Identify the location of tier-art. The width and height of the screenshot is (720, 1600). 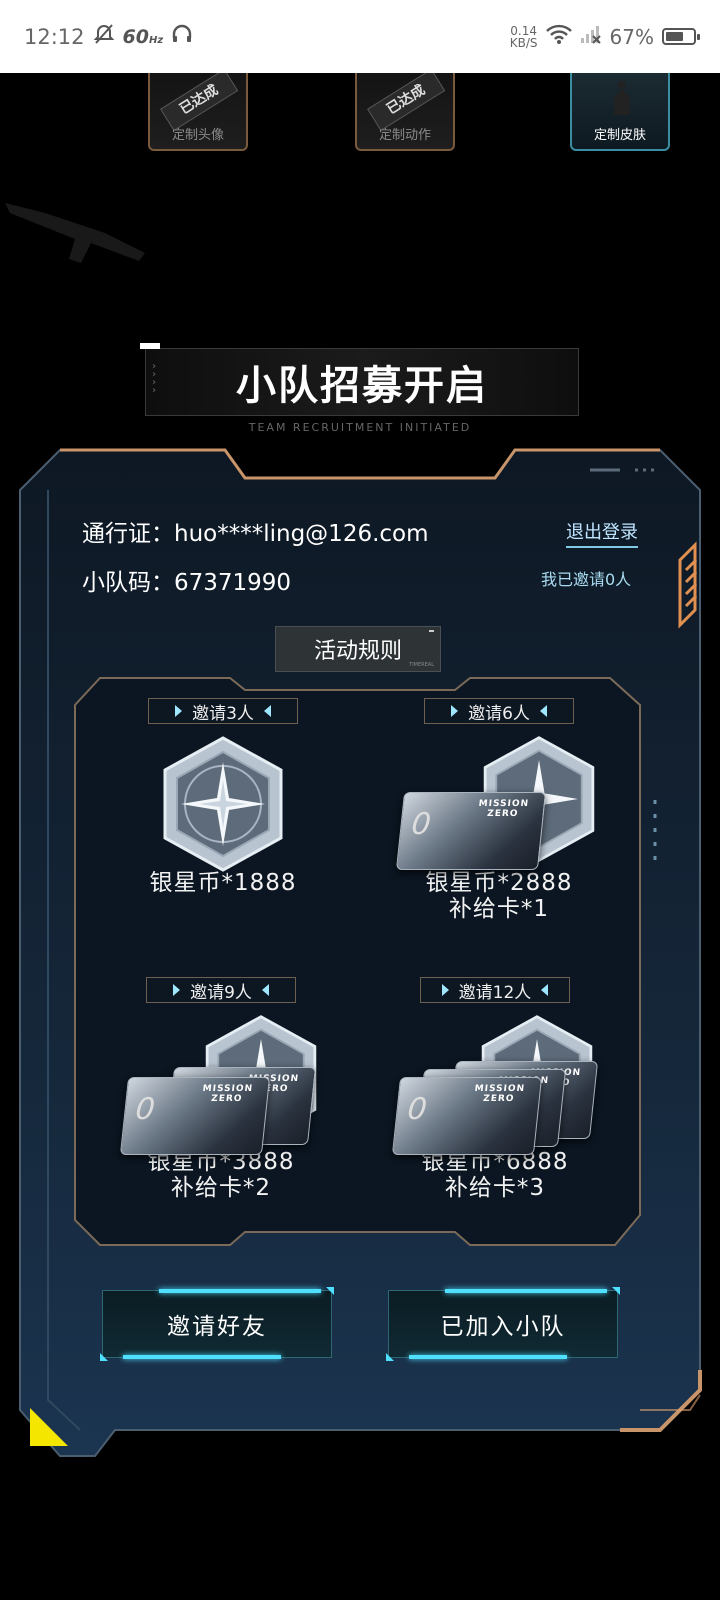
(223, 801).